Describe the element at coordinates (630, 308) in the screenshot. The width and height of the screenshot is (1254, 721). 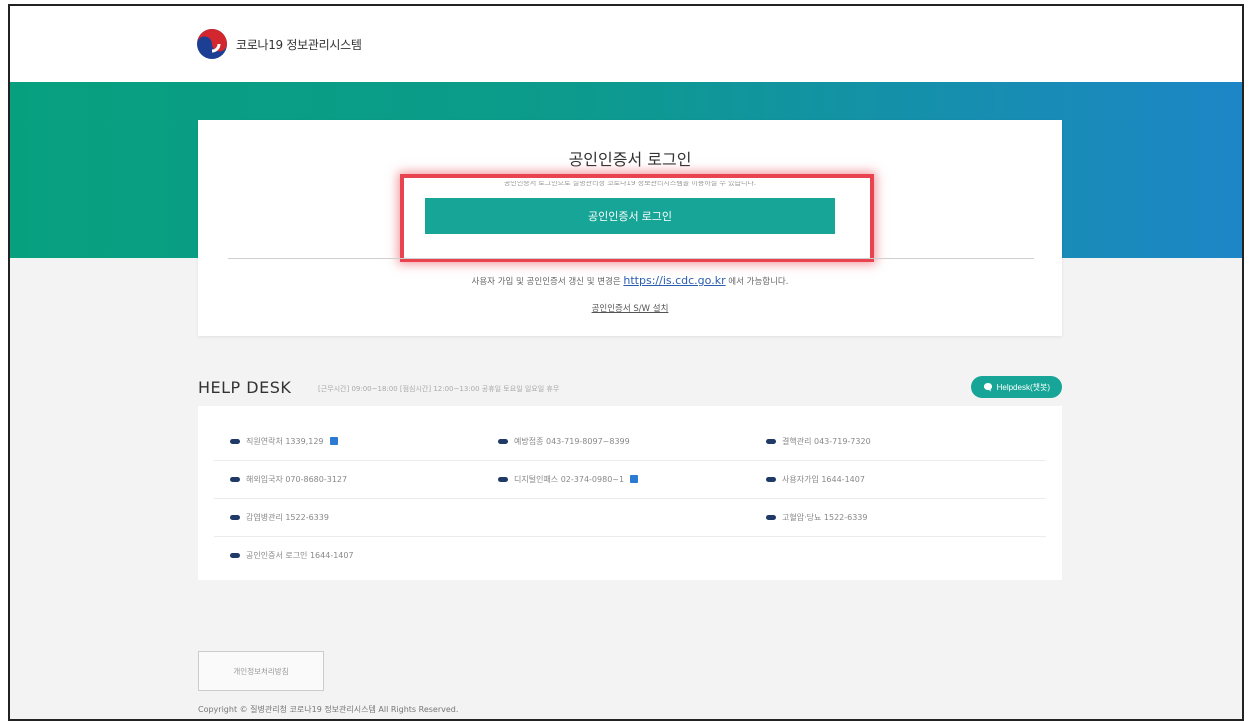
I see `sw-install-link: 공인인증서 S/W 설치` at that location.